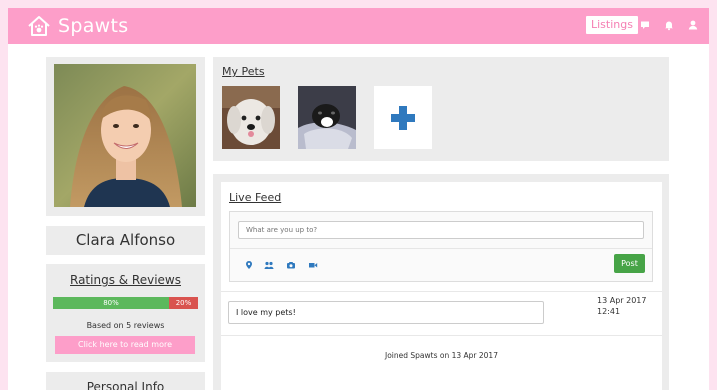 The height and width of the screenshot is (390, 717). Describe the element at coordinates (249, 265) in the screenshot. I see `location-icon` at that location.